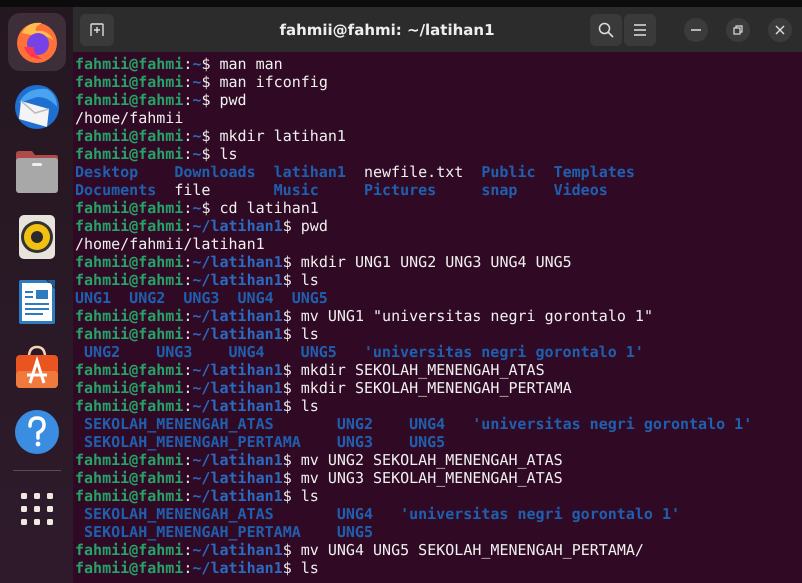 This screenshot has width=802, height=583. What do you see at coordinates (106, 172) in the screenshot?
I see `directory-name: Desktop` at bounding box center [106, 172].